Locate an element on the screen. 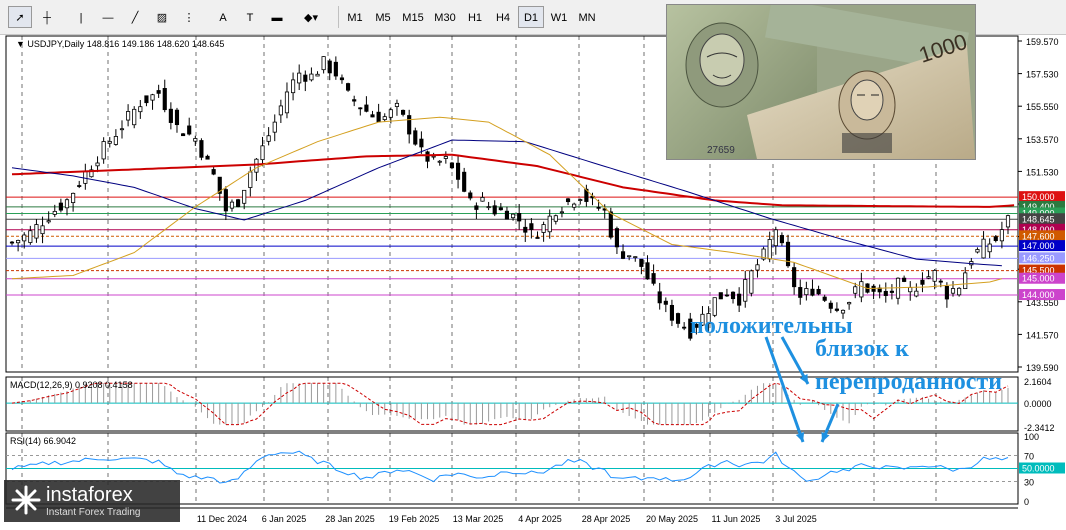  horizontal-line-tool: — is located at coordinates (108, 17).